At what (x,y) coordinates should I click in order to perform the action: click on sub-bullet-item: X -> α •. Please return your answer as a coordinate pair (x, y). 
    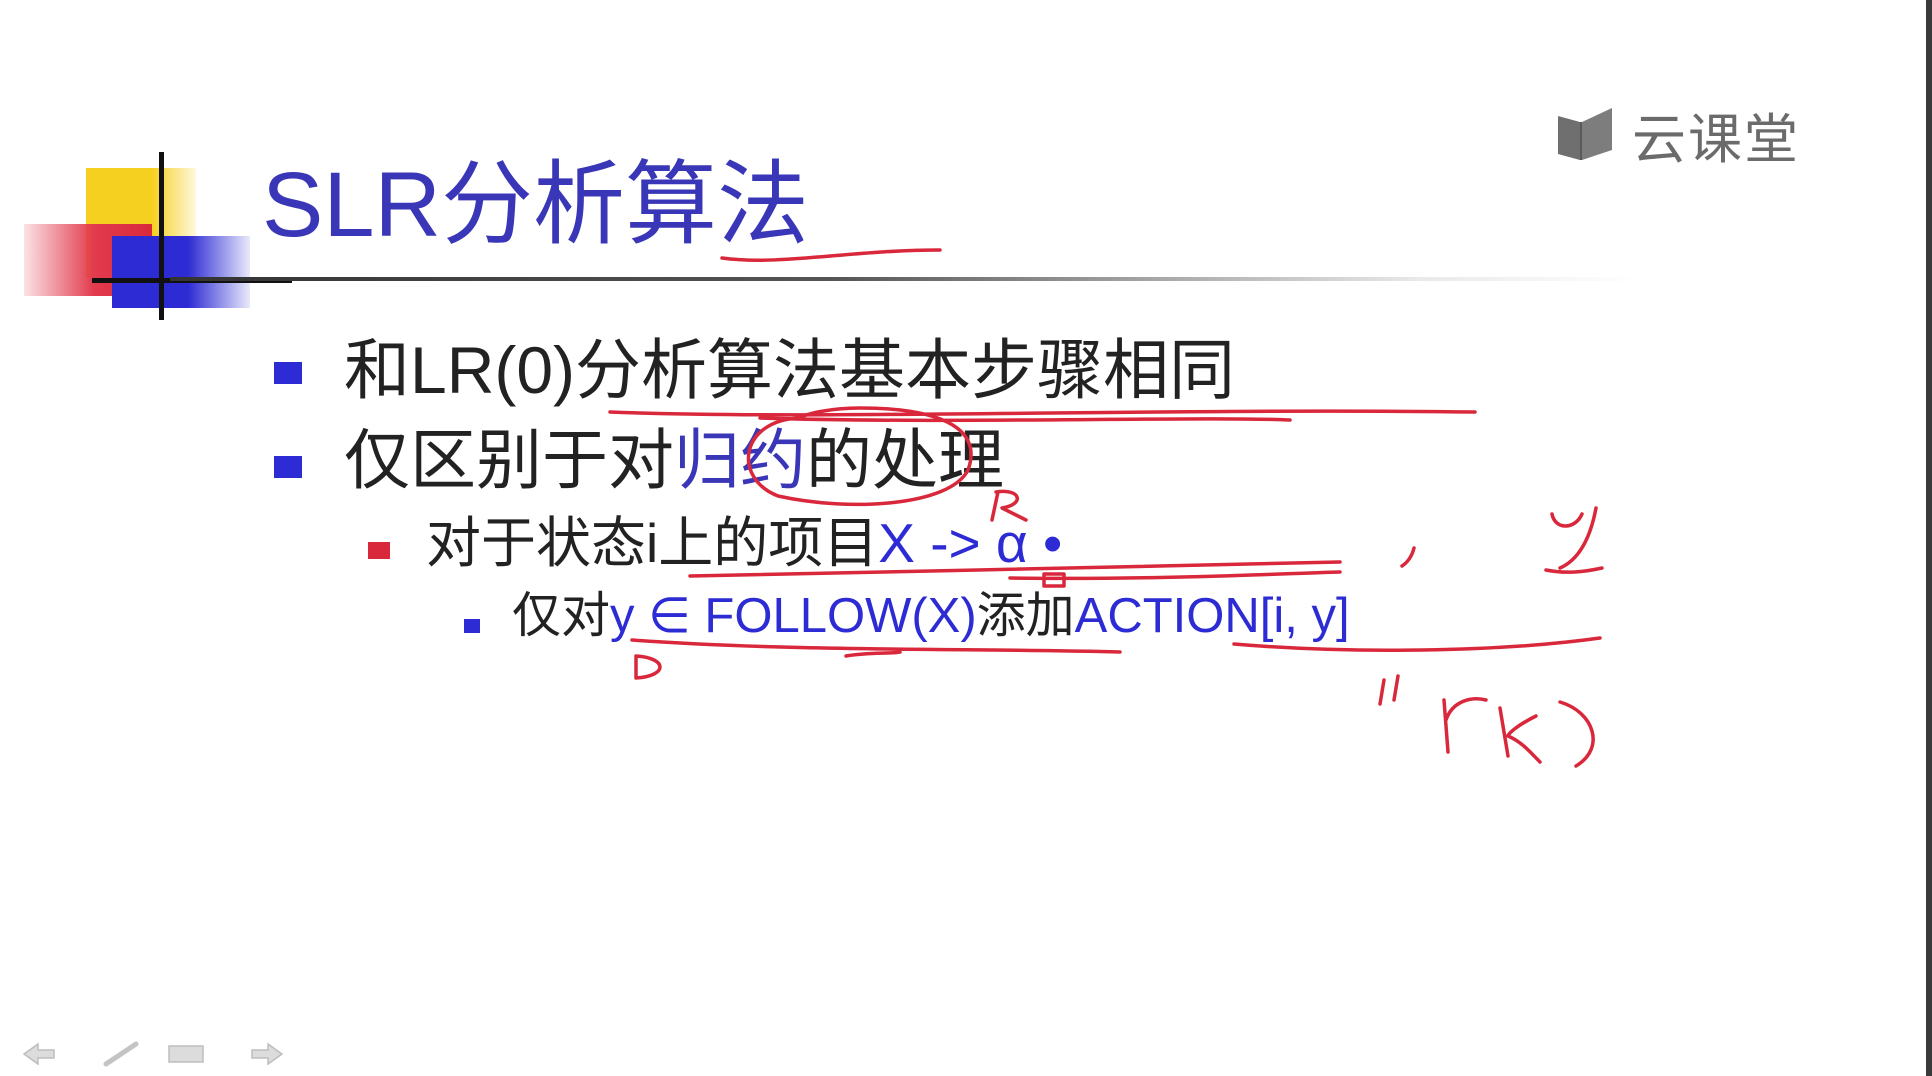
    Looking at the image, I should click on (970, 543).